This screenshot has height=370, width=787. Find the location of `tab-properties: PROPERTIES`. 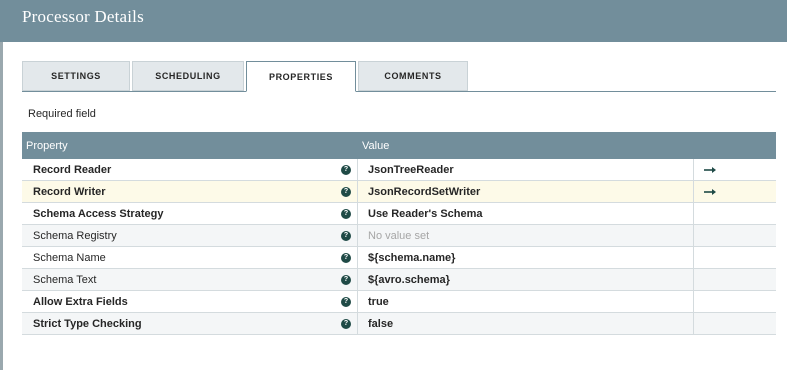

tab-properties: PROPERTIES is located at coordinates (301, 76).